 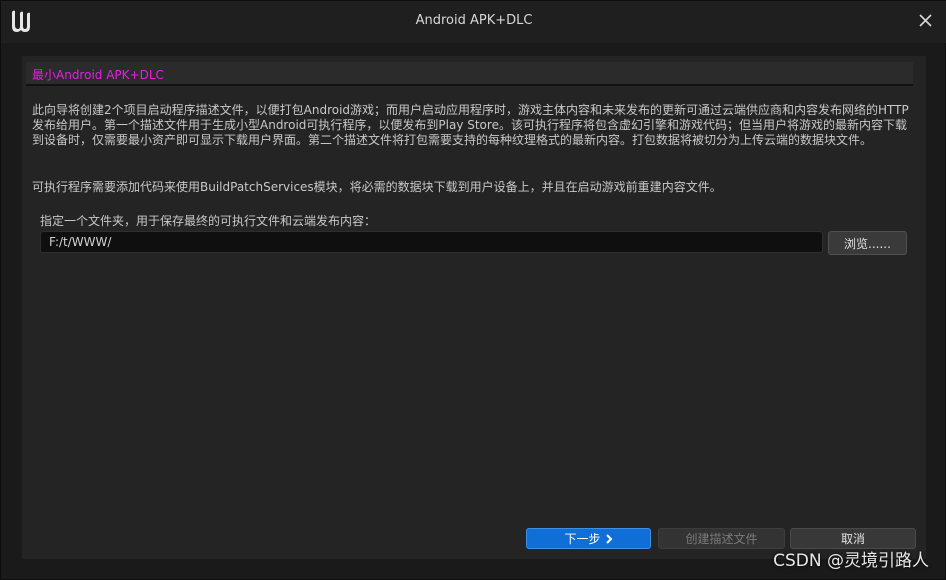 I want to click on folder-path-input, so click(x=431, y=242).